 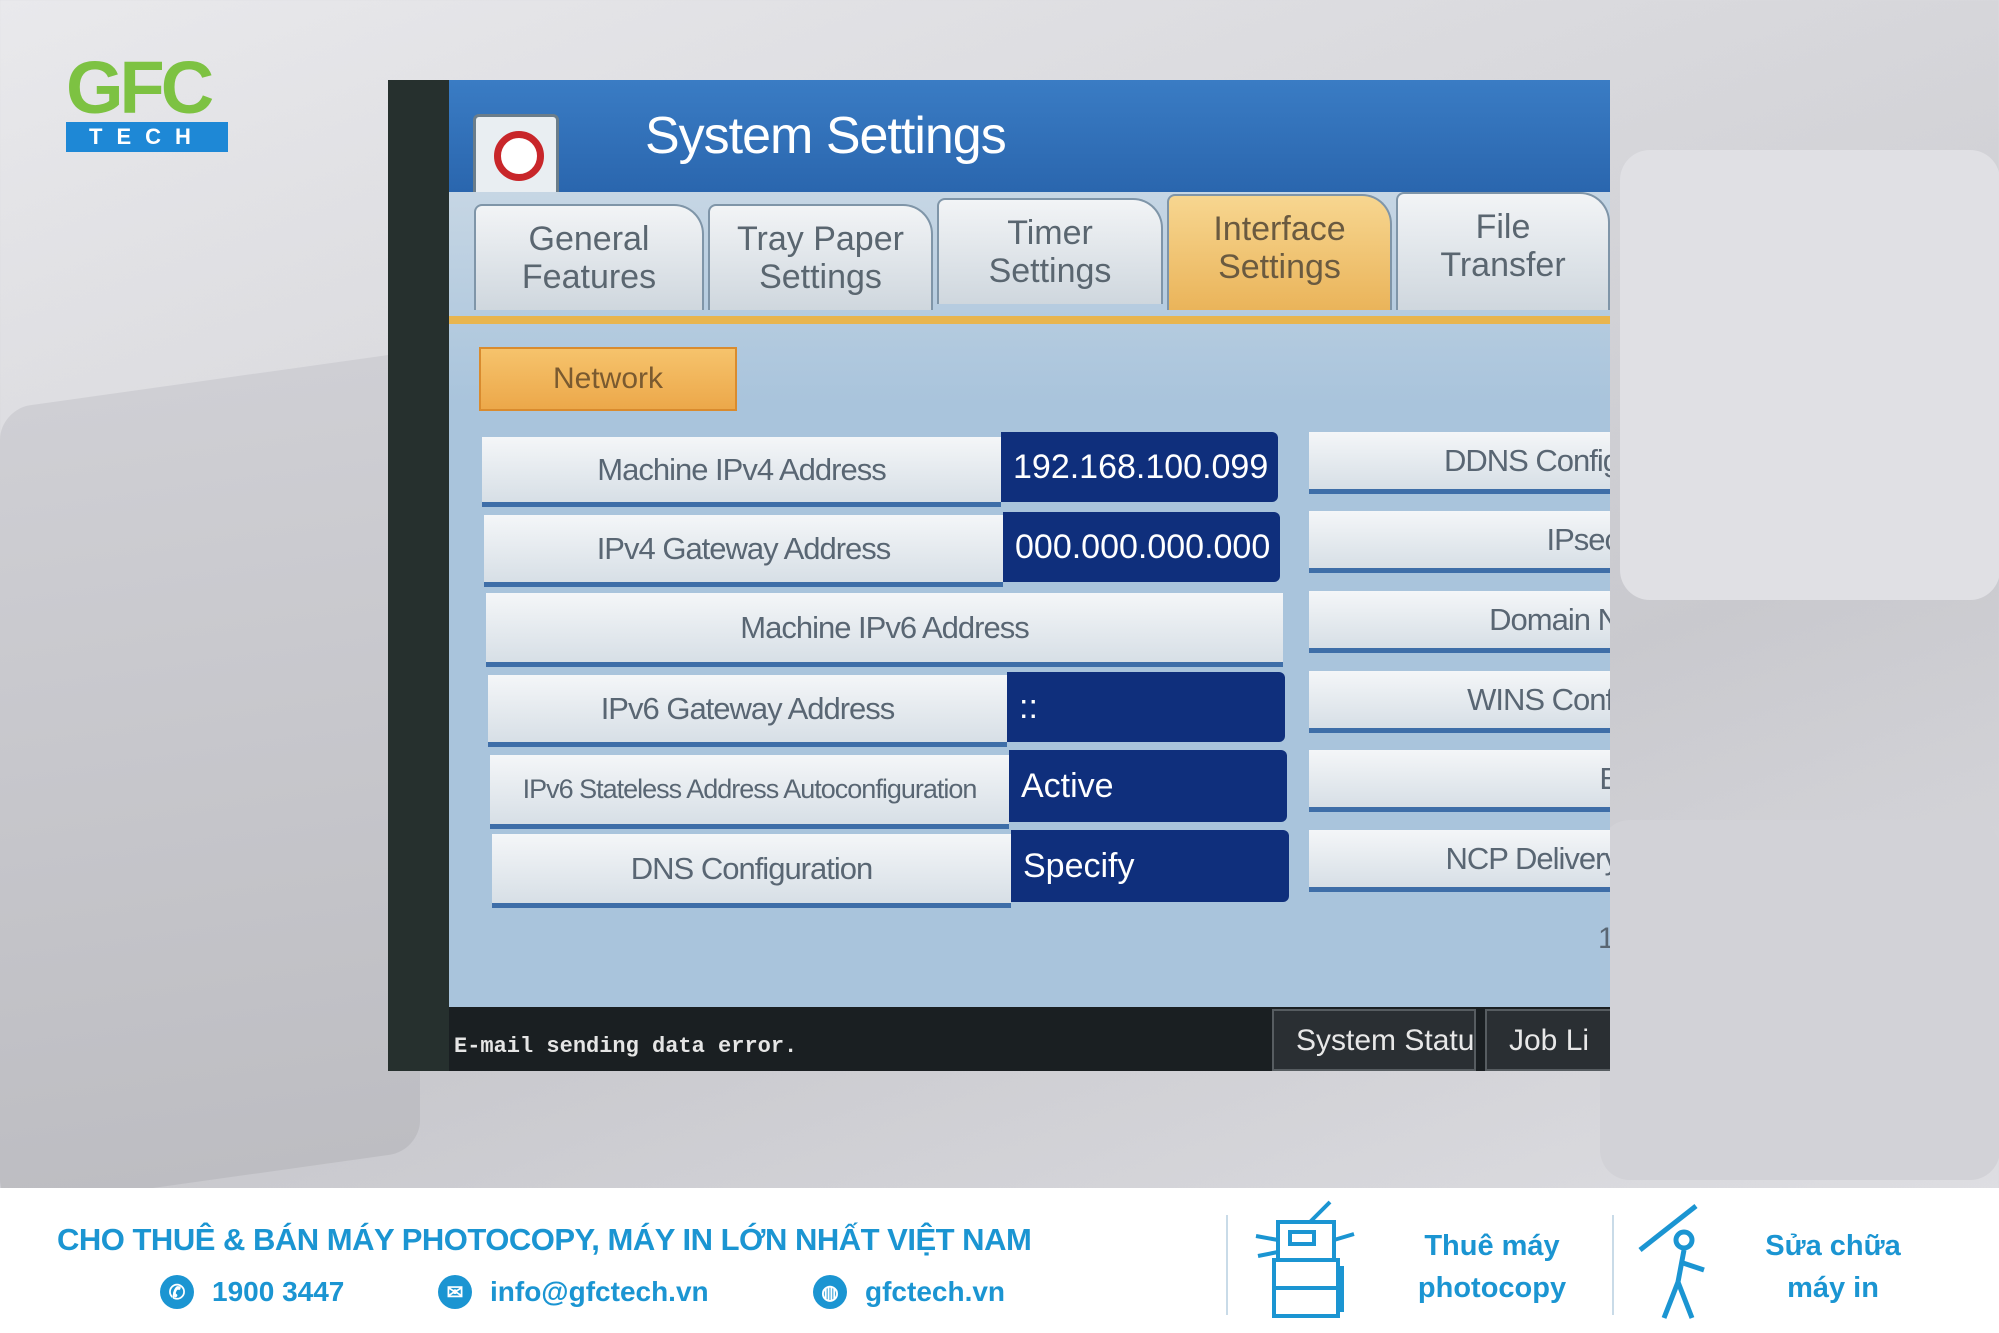 What do you see at coordinates (147, 137) in the screenshot?
I see `logo-sub: TECH` at bounding box center [147, 137].